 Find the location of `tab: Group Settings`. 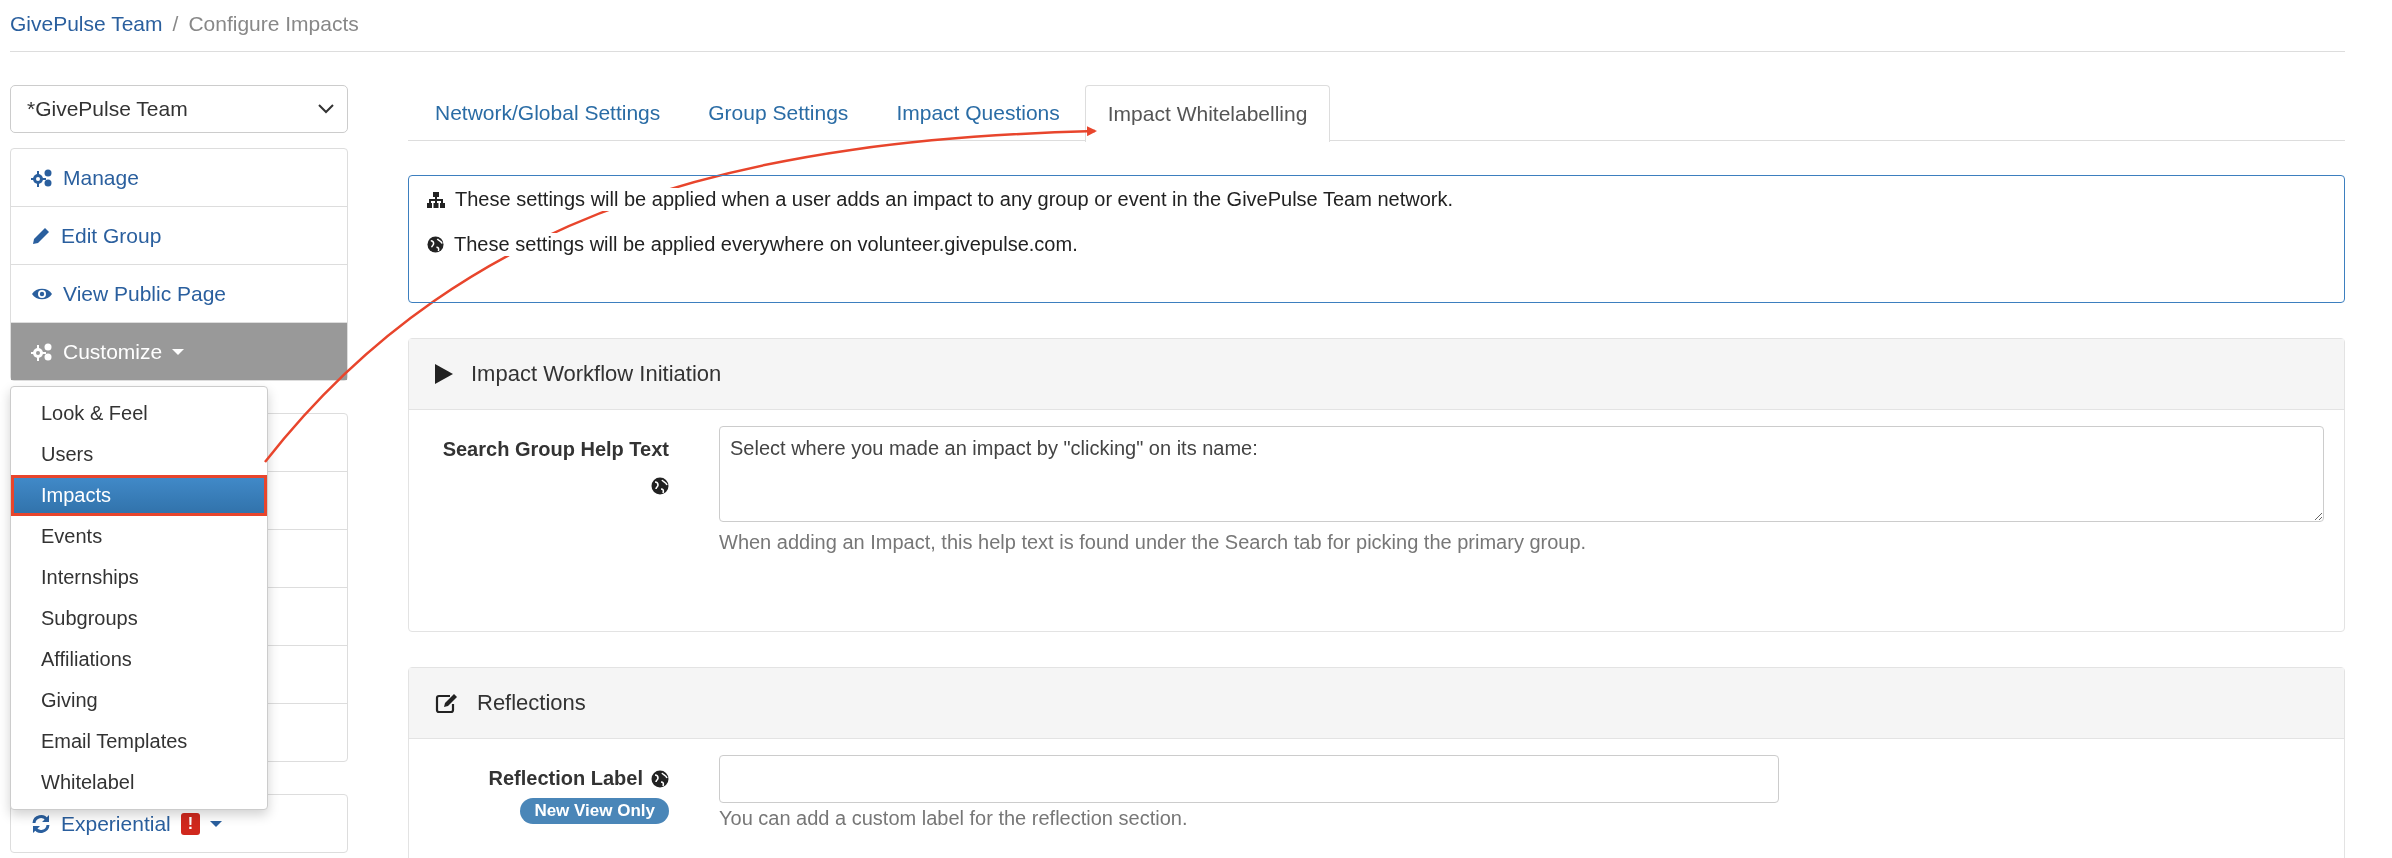

tab: Group Settings is located at coordinates (778, 112).